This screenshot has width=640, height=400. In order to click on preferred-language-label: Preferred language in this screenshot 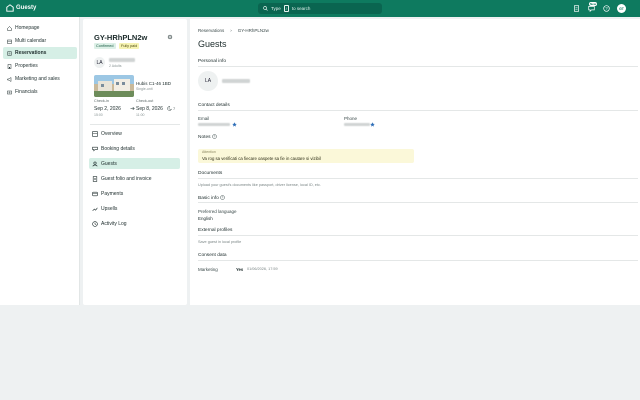, I will do `click(217, 211)`.